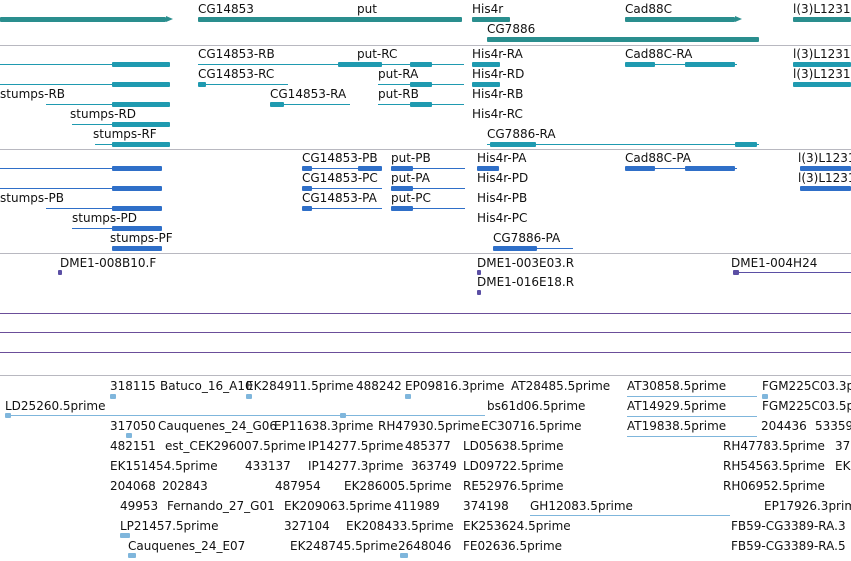  Describe the element at coordinates (338, 506) in the screenshot. I see `est-label: EK209063.5prime` at that location.